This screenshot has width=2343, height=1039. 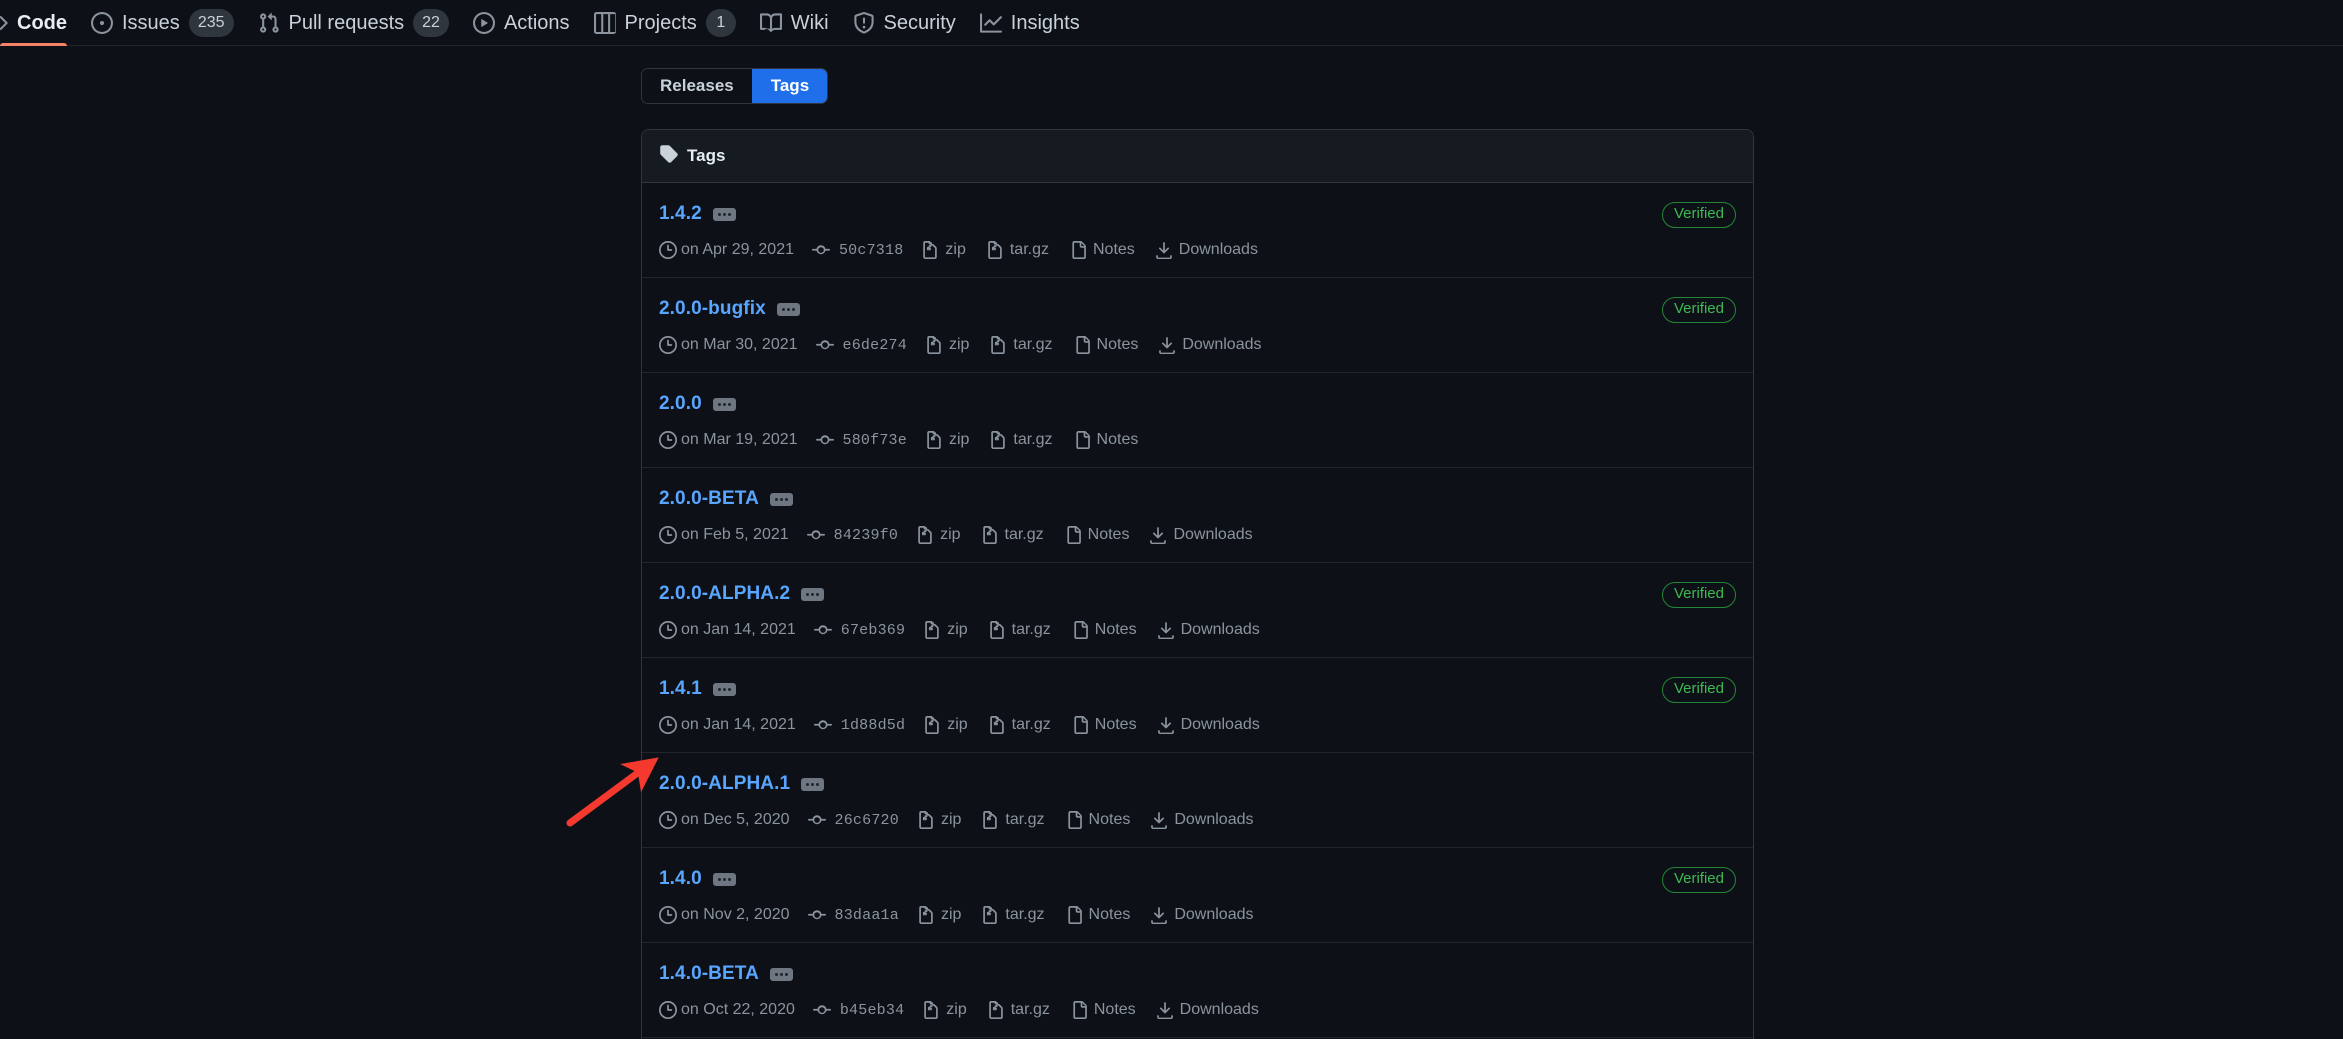 What do you see at coordinates (728, 345) in the screenshot?
I see `tag-date: on Mar 30, 2021` at bounding box center [728, 345].